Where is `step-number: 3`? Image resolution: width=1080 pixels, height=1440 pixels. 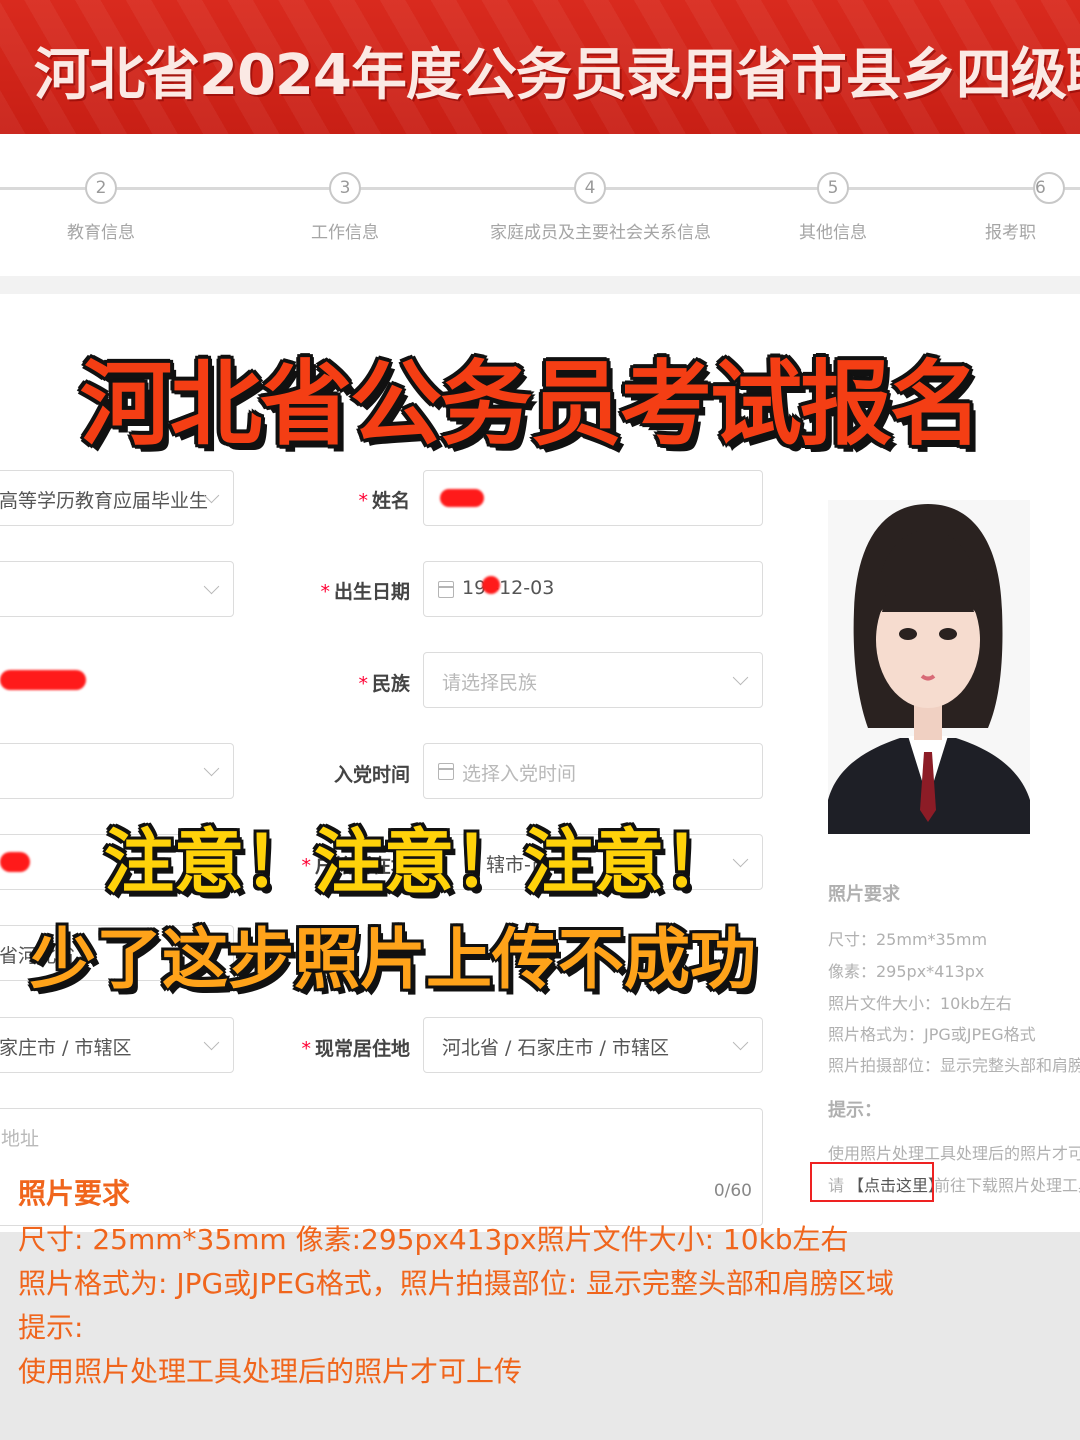
step-number: 3 is located at coordinates (345, 188).